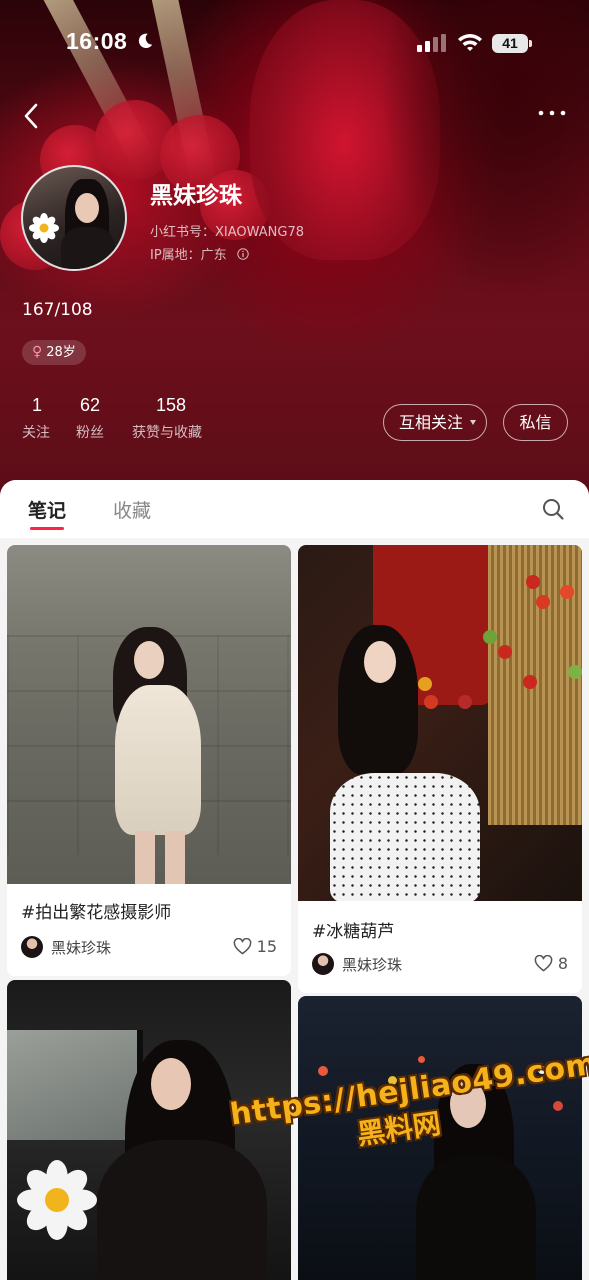 The height and width of the screenshot is (1280, 589). What do you see at coordinates (97, 41) in the screenshot?
I see `status-time: 16:08` at bounding box center [97, 41].